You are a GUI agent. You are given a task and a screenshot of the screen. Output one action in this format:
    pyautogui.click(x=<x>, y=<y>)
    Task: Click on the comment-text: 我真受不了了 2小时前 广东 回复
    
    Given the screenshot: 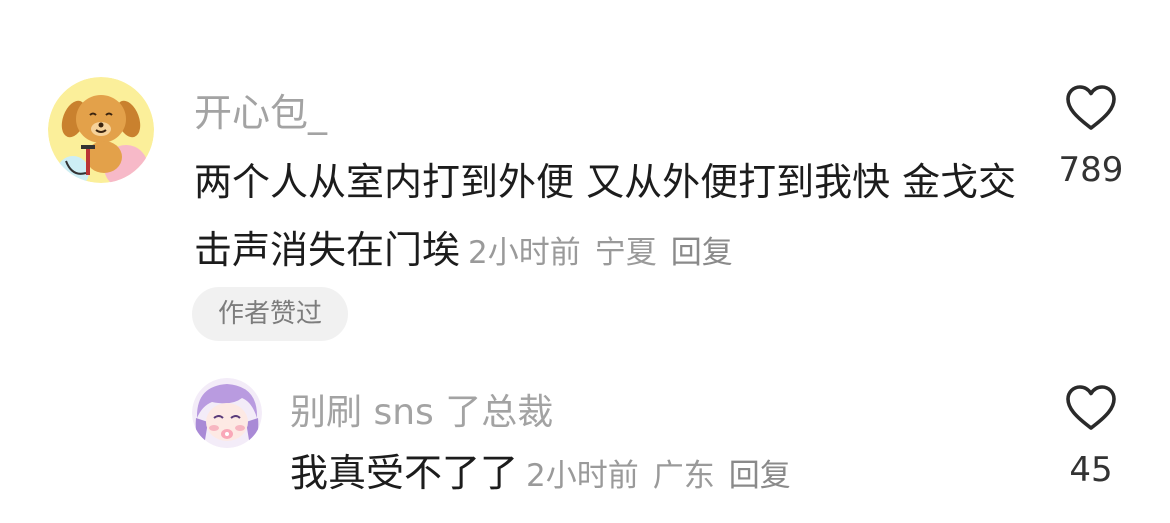 What is the action you would take?
    pyautogui.click(x=670, y=474)
    